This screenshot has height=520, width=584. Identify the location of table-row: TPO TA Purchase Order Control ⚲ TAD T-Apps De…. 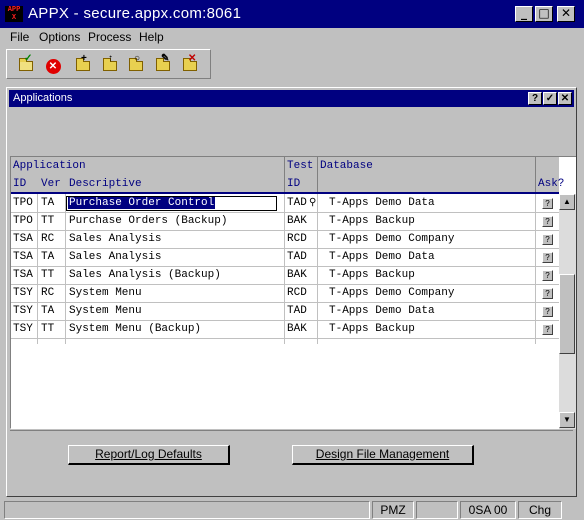
(285, 204).